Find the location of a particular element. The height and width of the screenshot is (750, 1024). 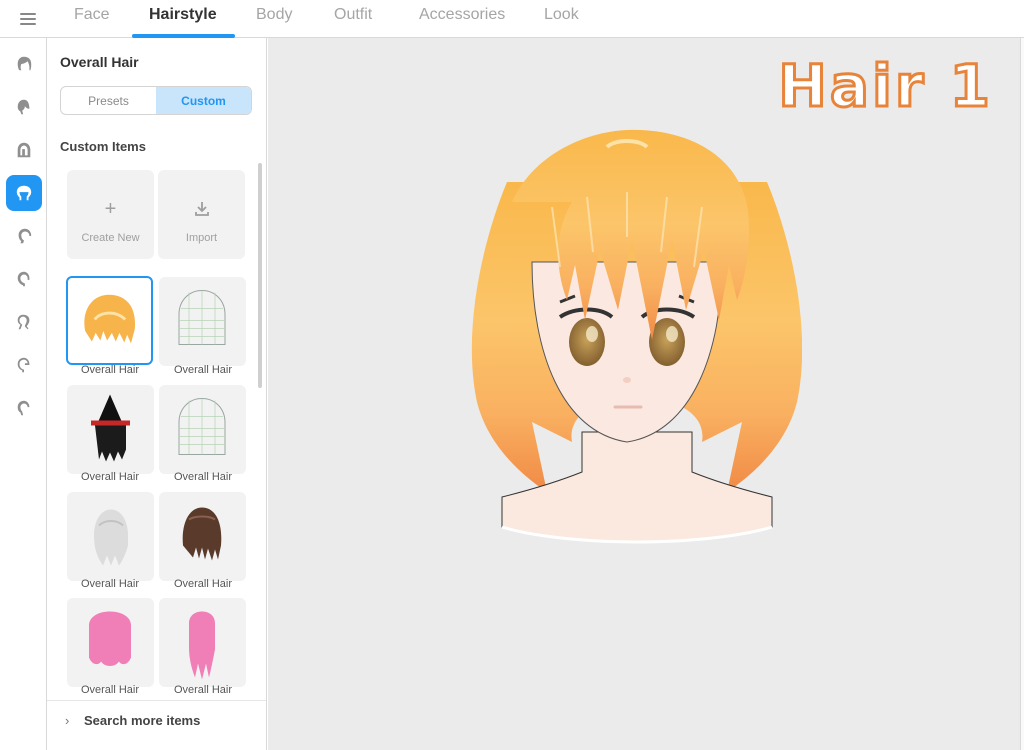

brown-hair-thumbnail is located at coordinates (202, 534).